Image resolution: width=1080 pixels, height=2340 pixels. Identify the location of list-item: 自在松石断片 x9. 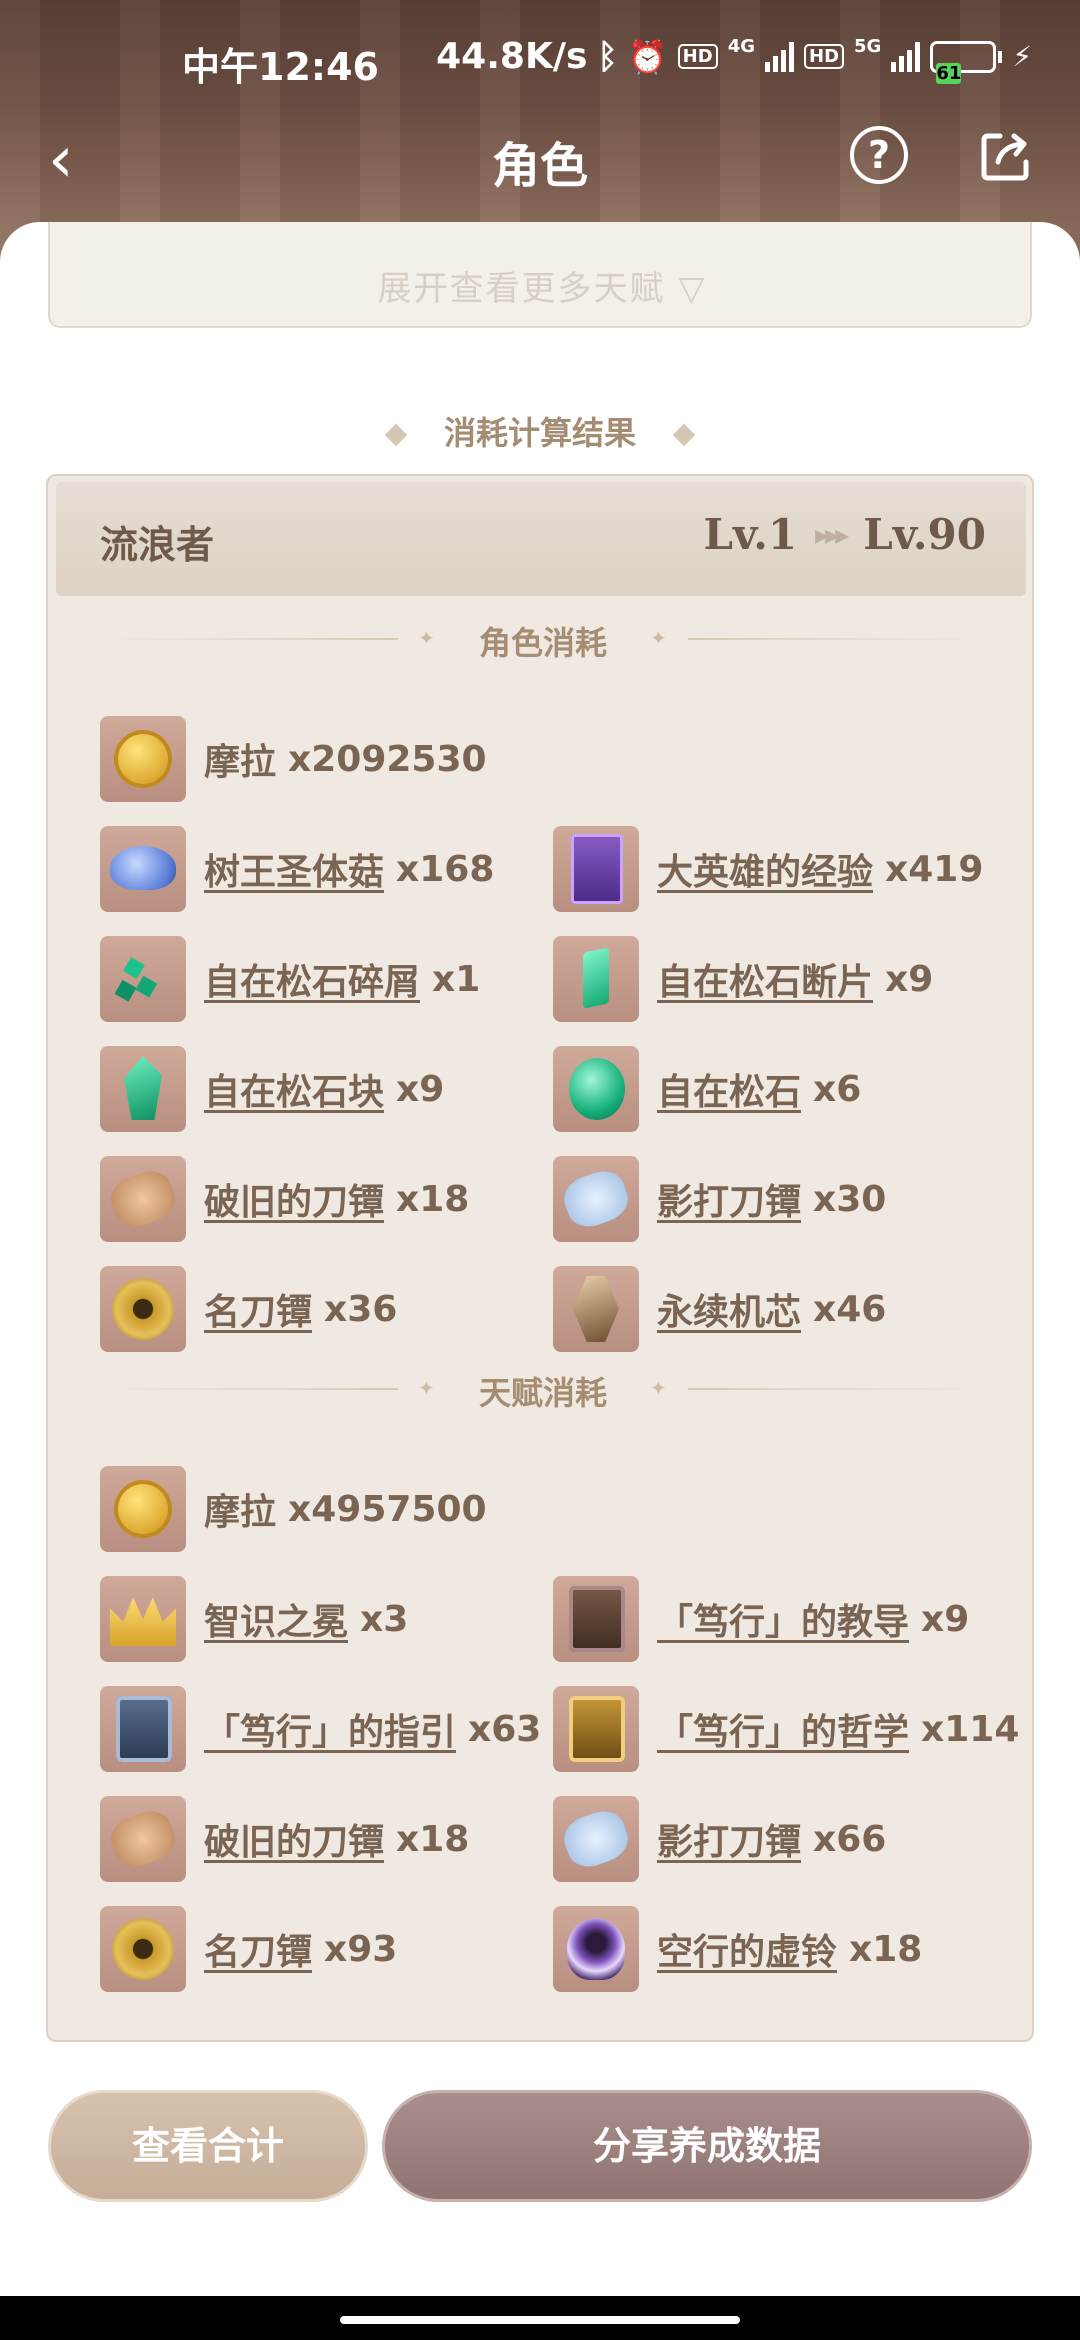
(743, 979).